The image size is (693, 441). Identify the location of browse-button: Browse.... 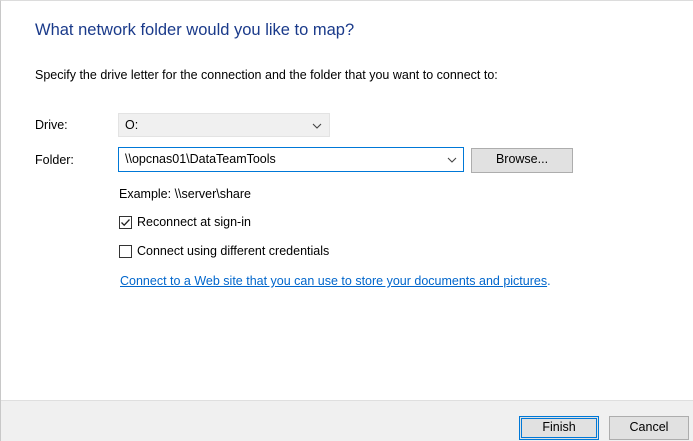
(522, 160).